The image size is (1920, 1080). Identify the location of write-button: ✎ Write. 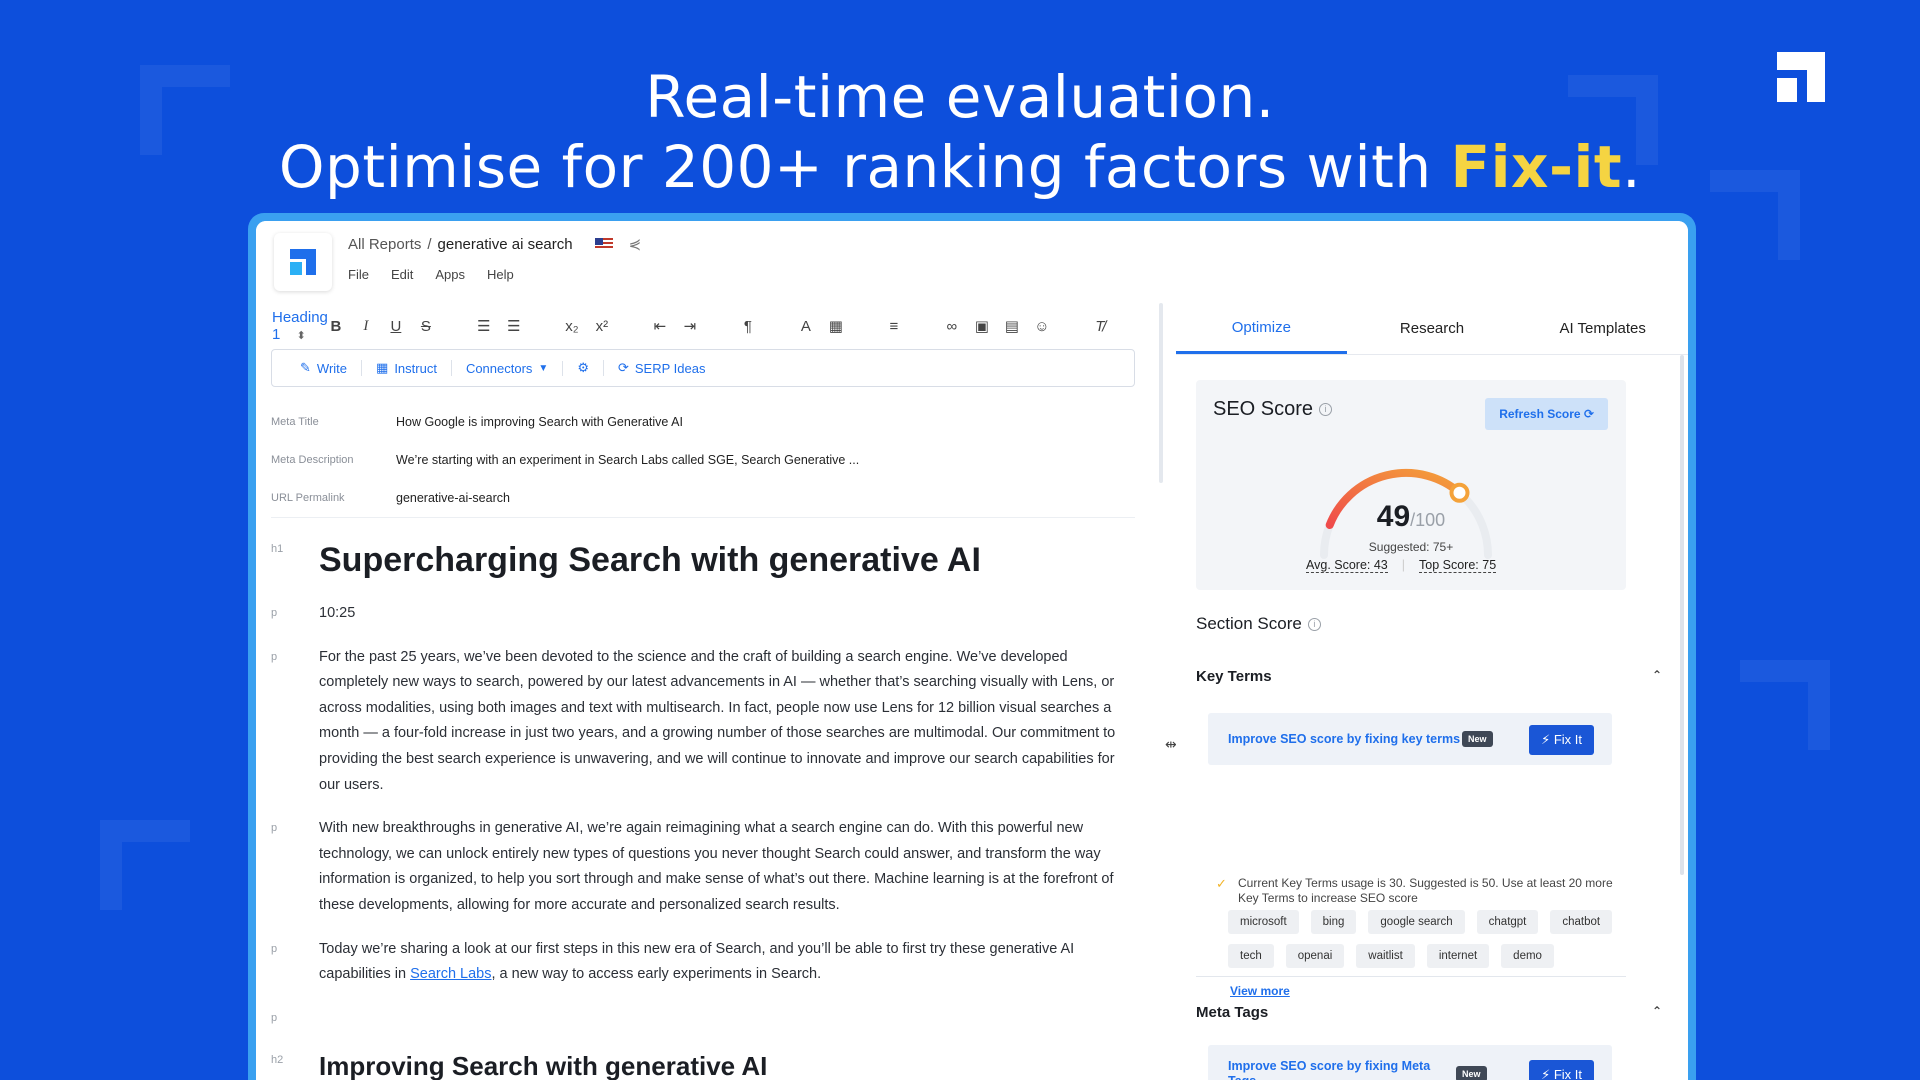
(324, 368).